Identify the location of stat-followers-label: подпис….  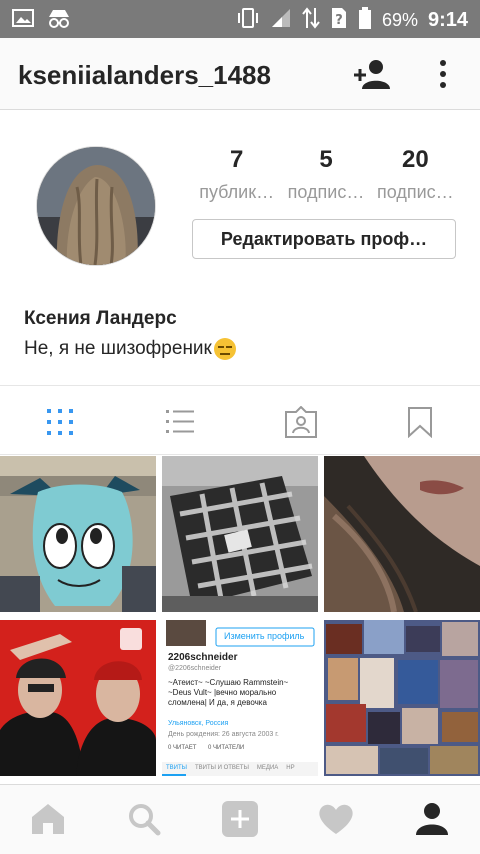
(326, 192).